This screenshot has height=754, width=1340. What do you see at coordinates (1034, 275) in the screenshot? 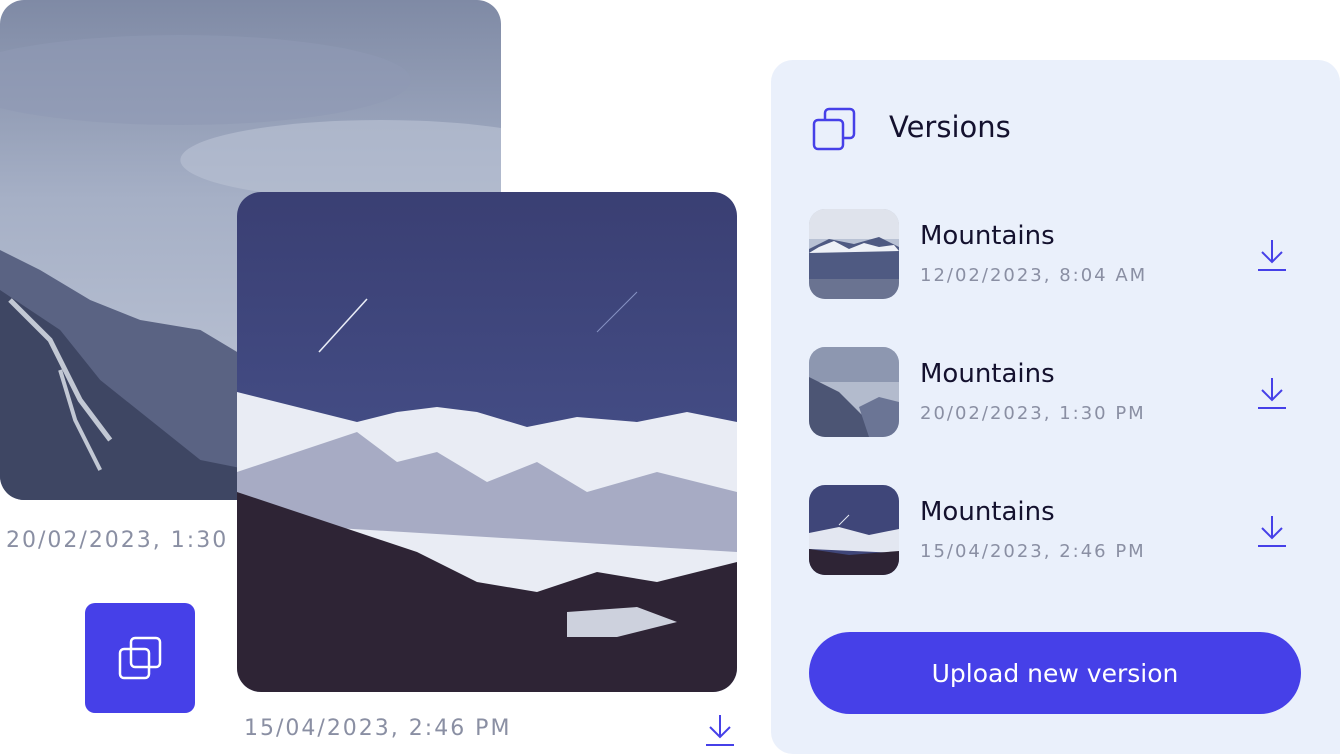
I see `version-date: 12/02/2023, 8:04 AM` at bounding box center [1034, 275].